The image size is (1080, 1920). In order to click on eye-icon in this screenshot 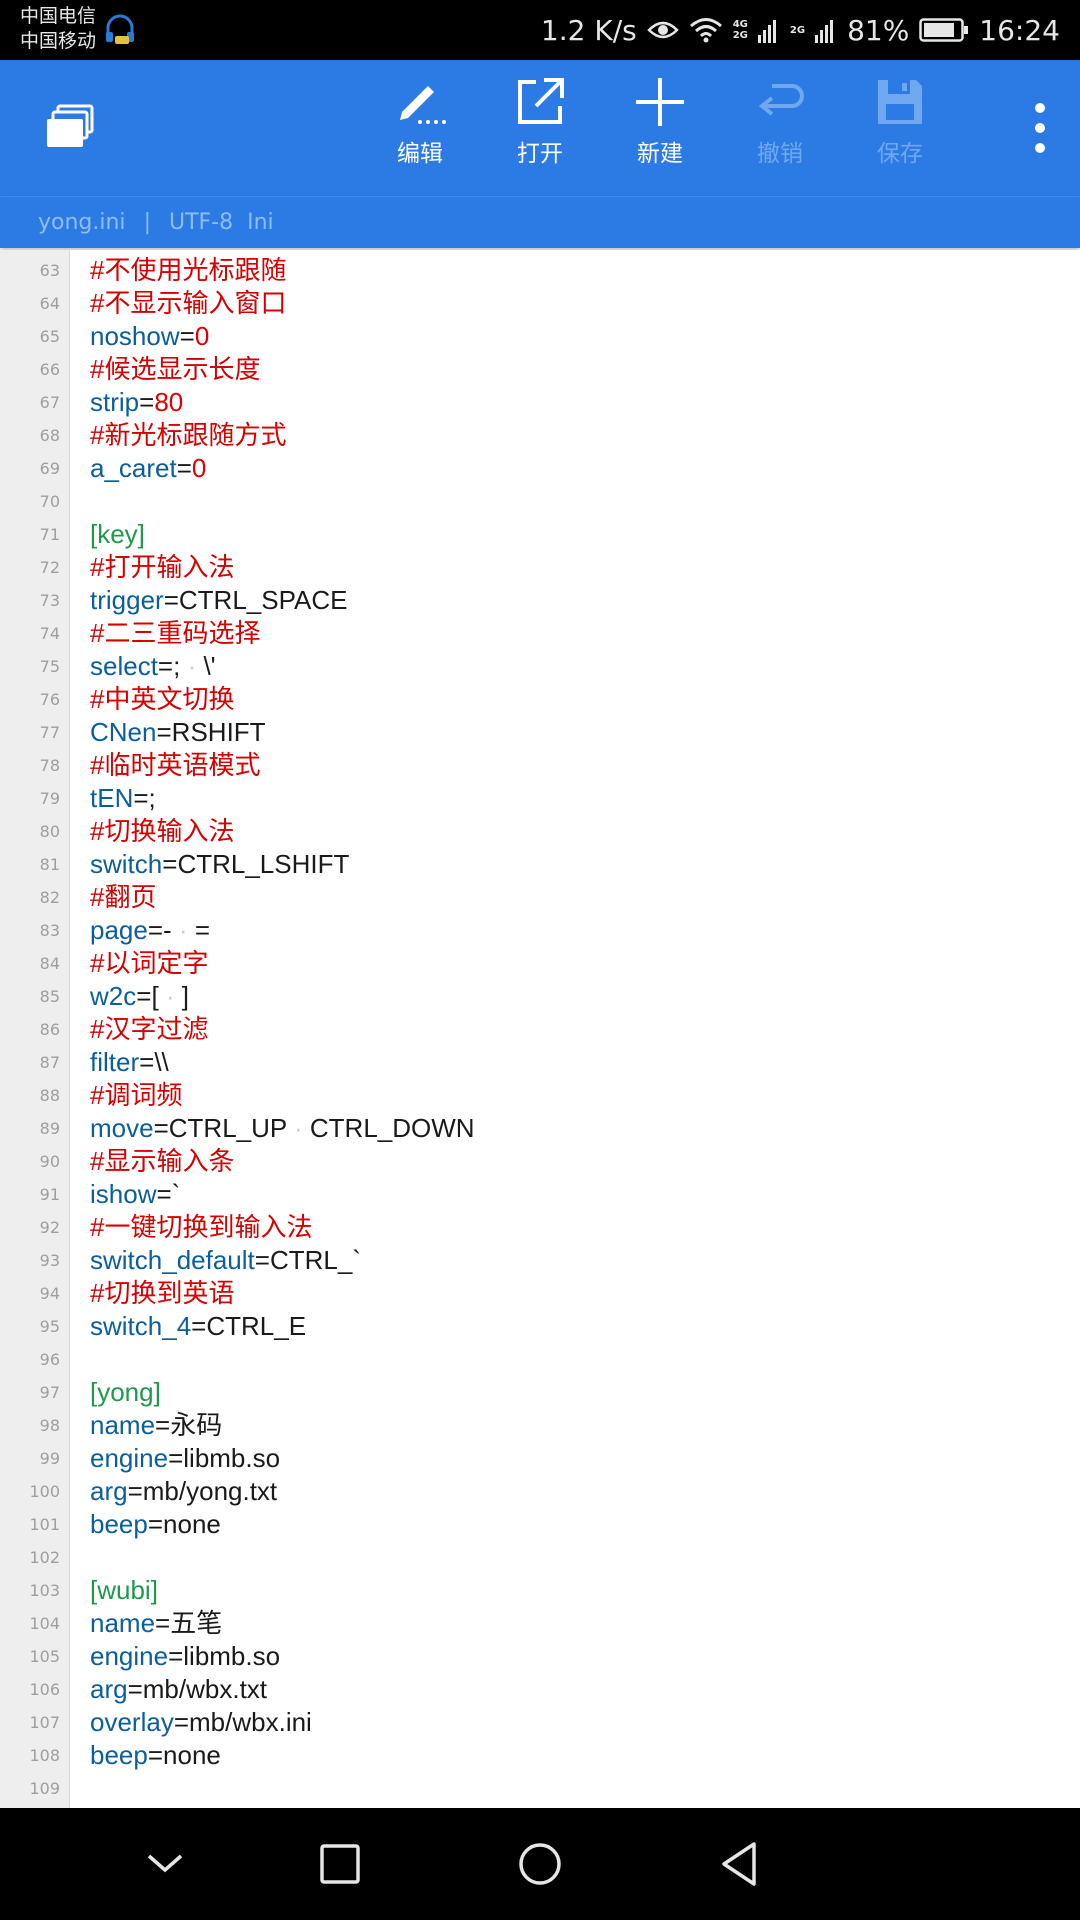, I will do `click(662, 30)`.